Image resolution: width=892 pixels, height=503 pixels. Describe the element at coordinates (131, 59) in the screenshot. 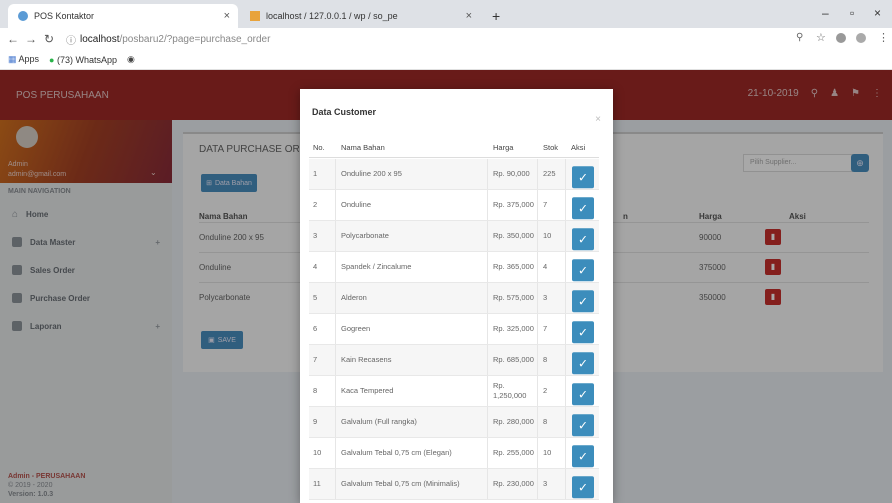

I see `chrome-web-icon: ◉` at that location.